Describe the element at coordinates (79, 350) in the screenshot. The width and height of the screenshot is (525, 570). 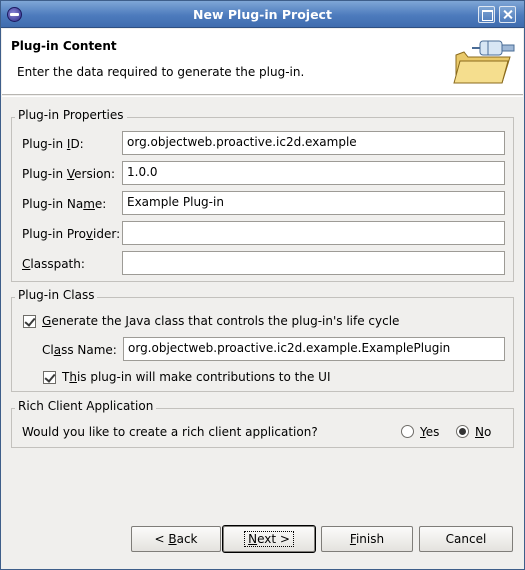
I see `class-name-label: Class Name:` at that location.